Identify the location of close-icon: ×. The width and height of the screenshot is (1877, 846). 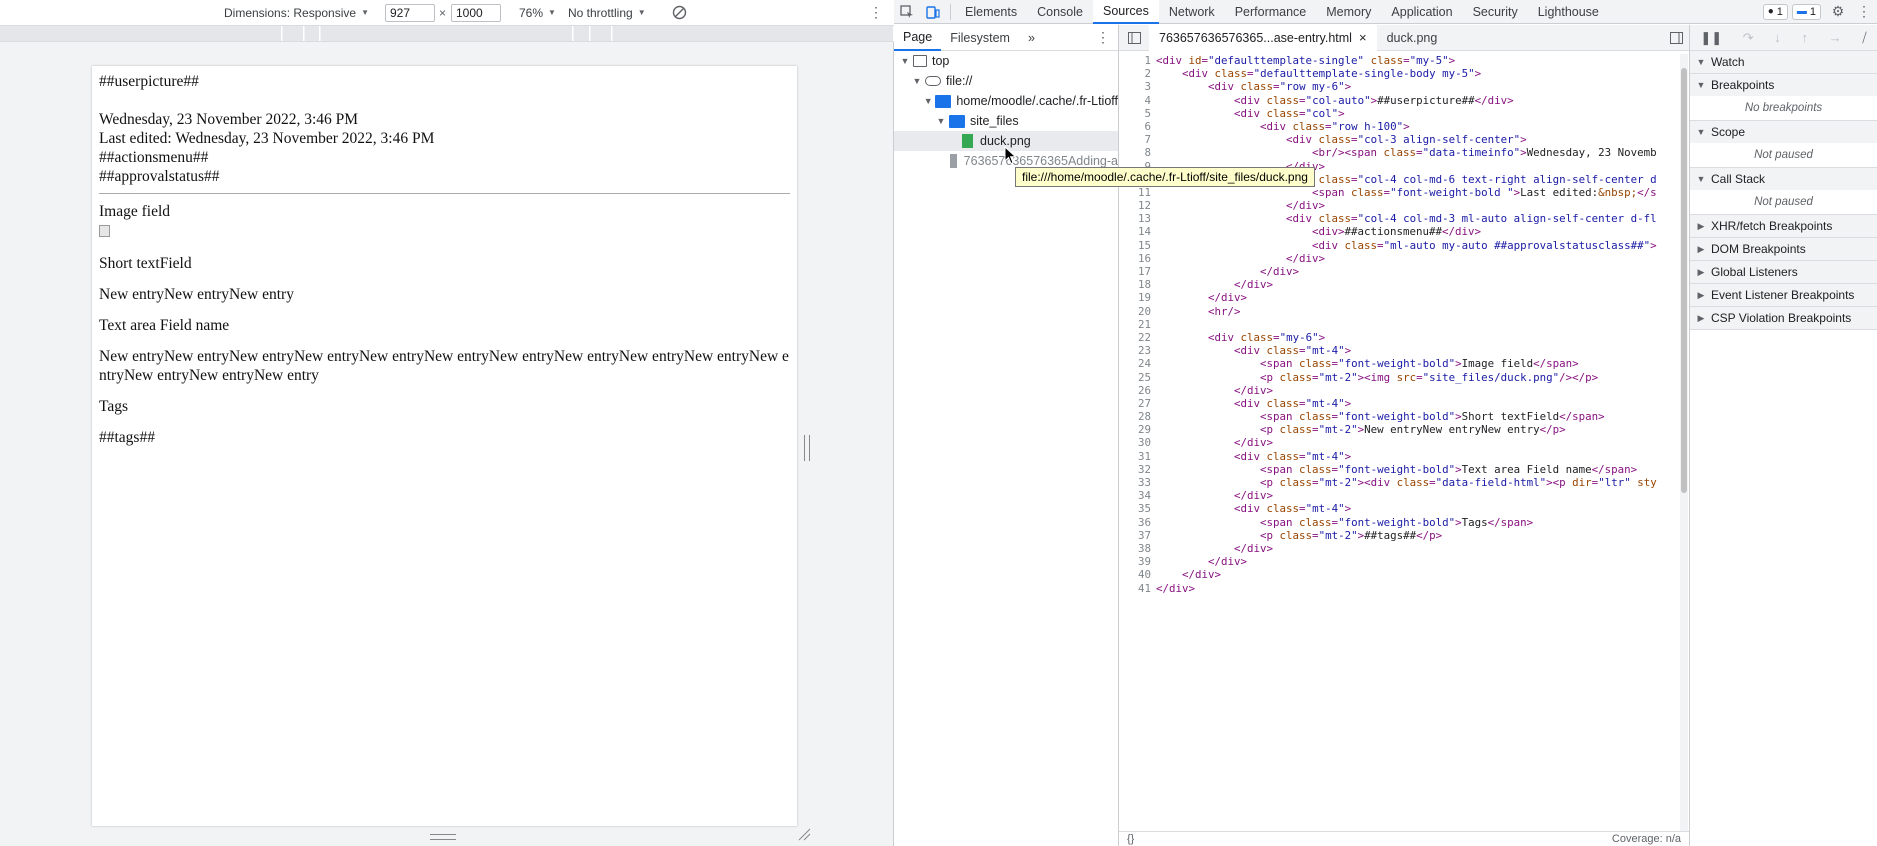
(1363, 37).